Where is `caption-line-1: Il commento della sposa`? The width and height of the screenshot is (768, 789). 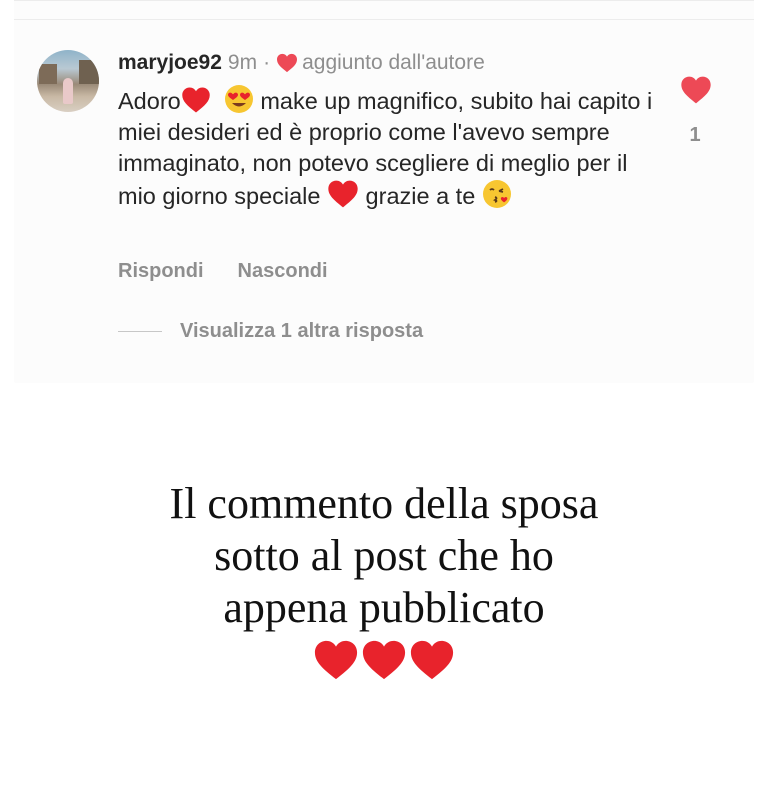 caption-line-1: Il commento della sposa is located at coordinates (384, 503).